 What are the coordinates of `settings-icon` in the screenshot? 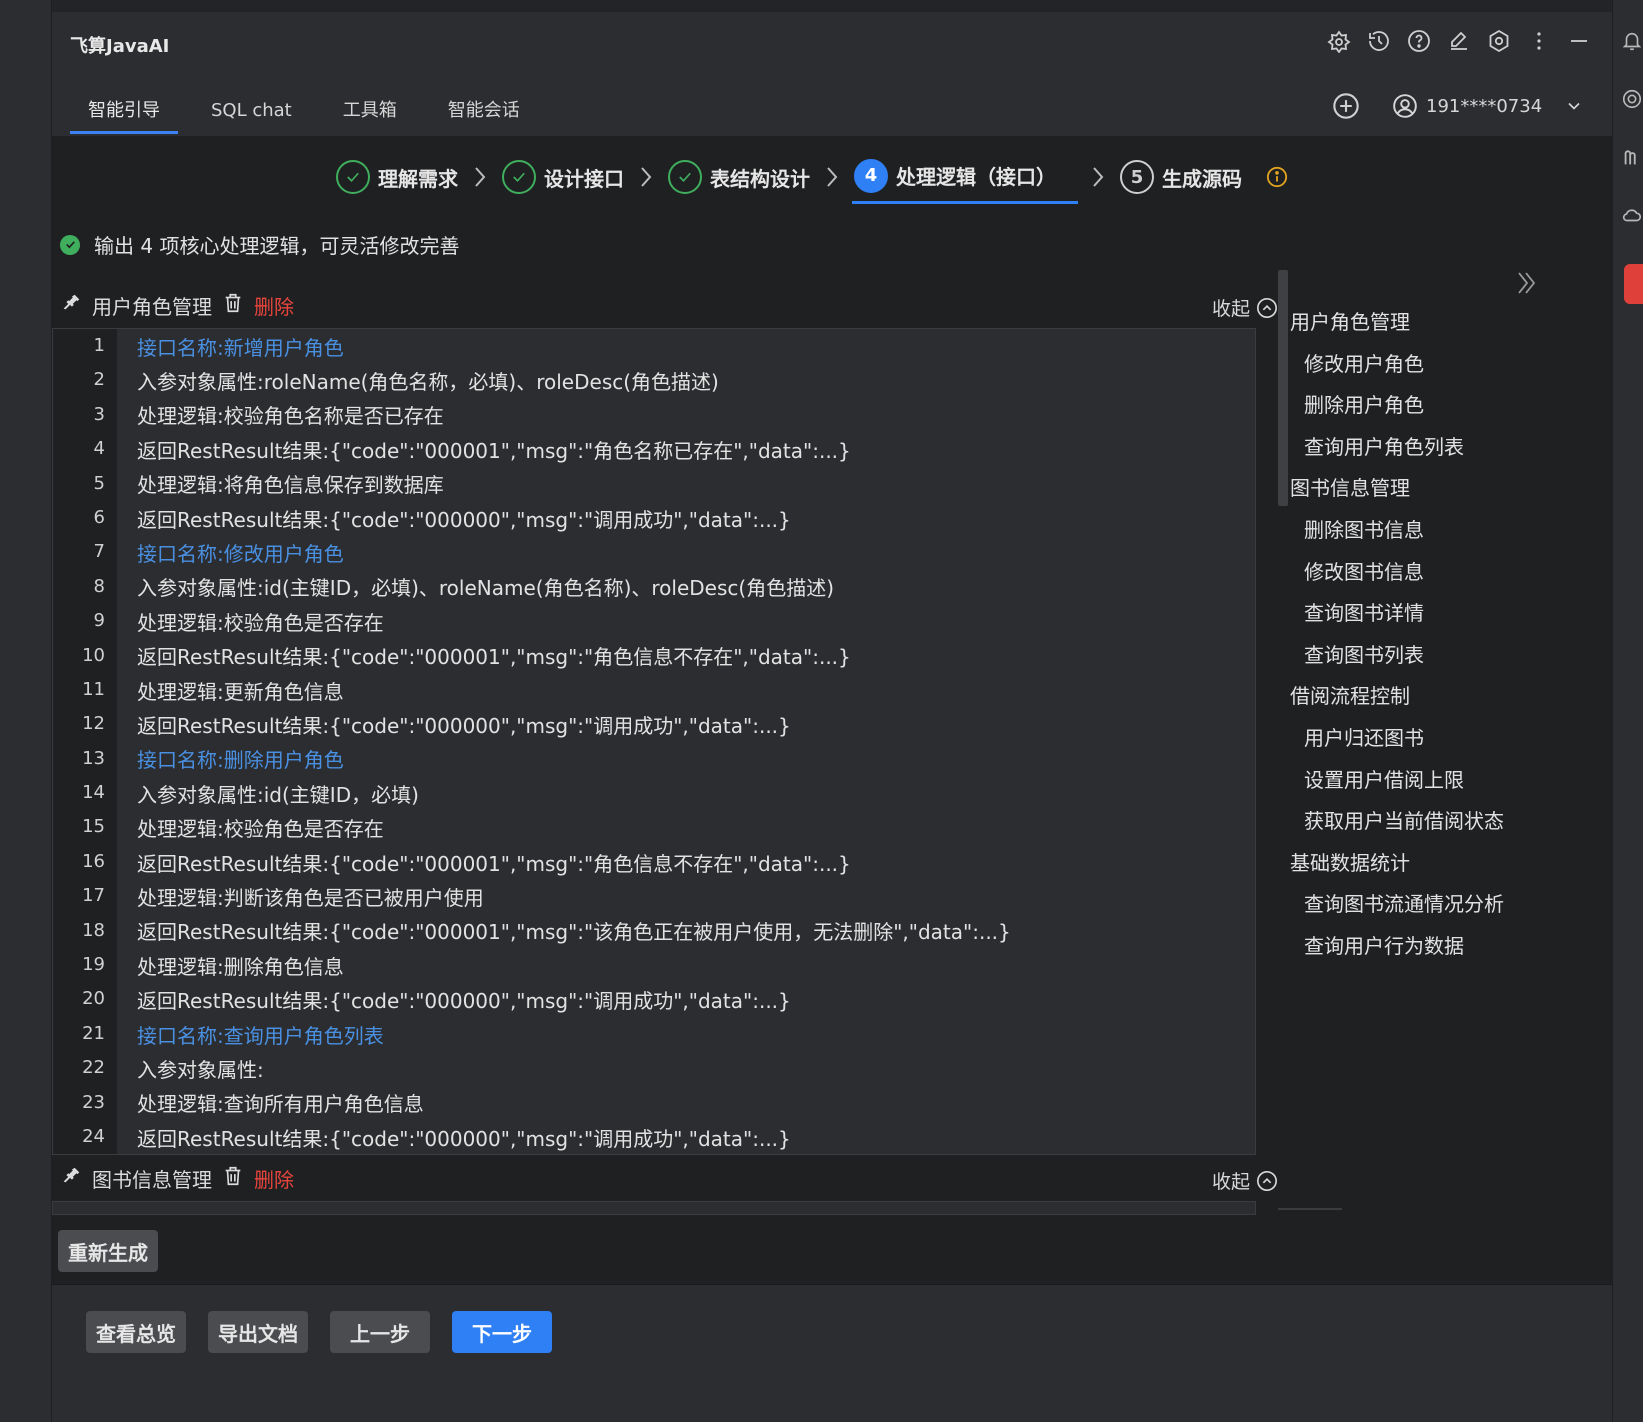 It's located at (1499, 41).